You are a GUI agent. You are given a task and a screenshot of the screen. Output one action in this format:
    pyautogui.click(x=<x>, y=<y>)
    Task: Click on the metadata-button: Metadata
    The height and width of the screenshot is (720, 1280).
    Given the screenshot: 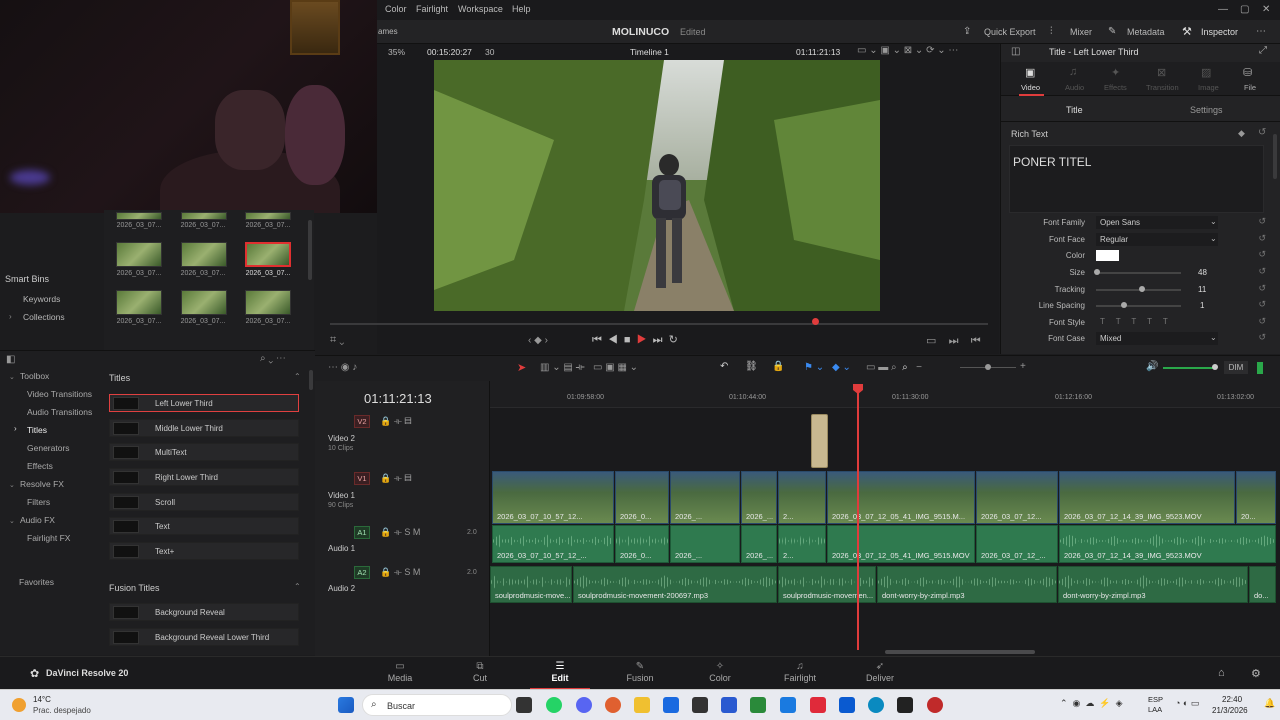 What is the action you would take?
    pyautogui.click(x=1146, y=32)
    